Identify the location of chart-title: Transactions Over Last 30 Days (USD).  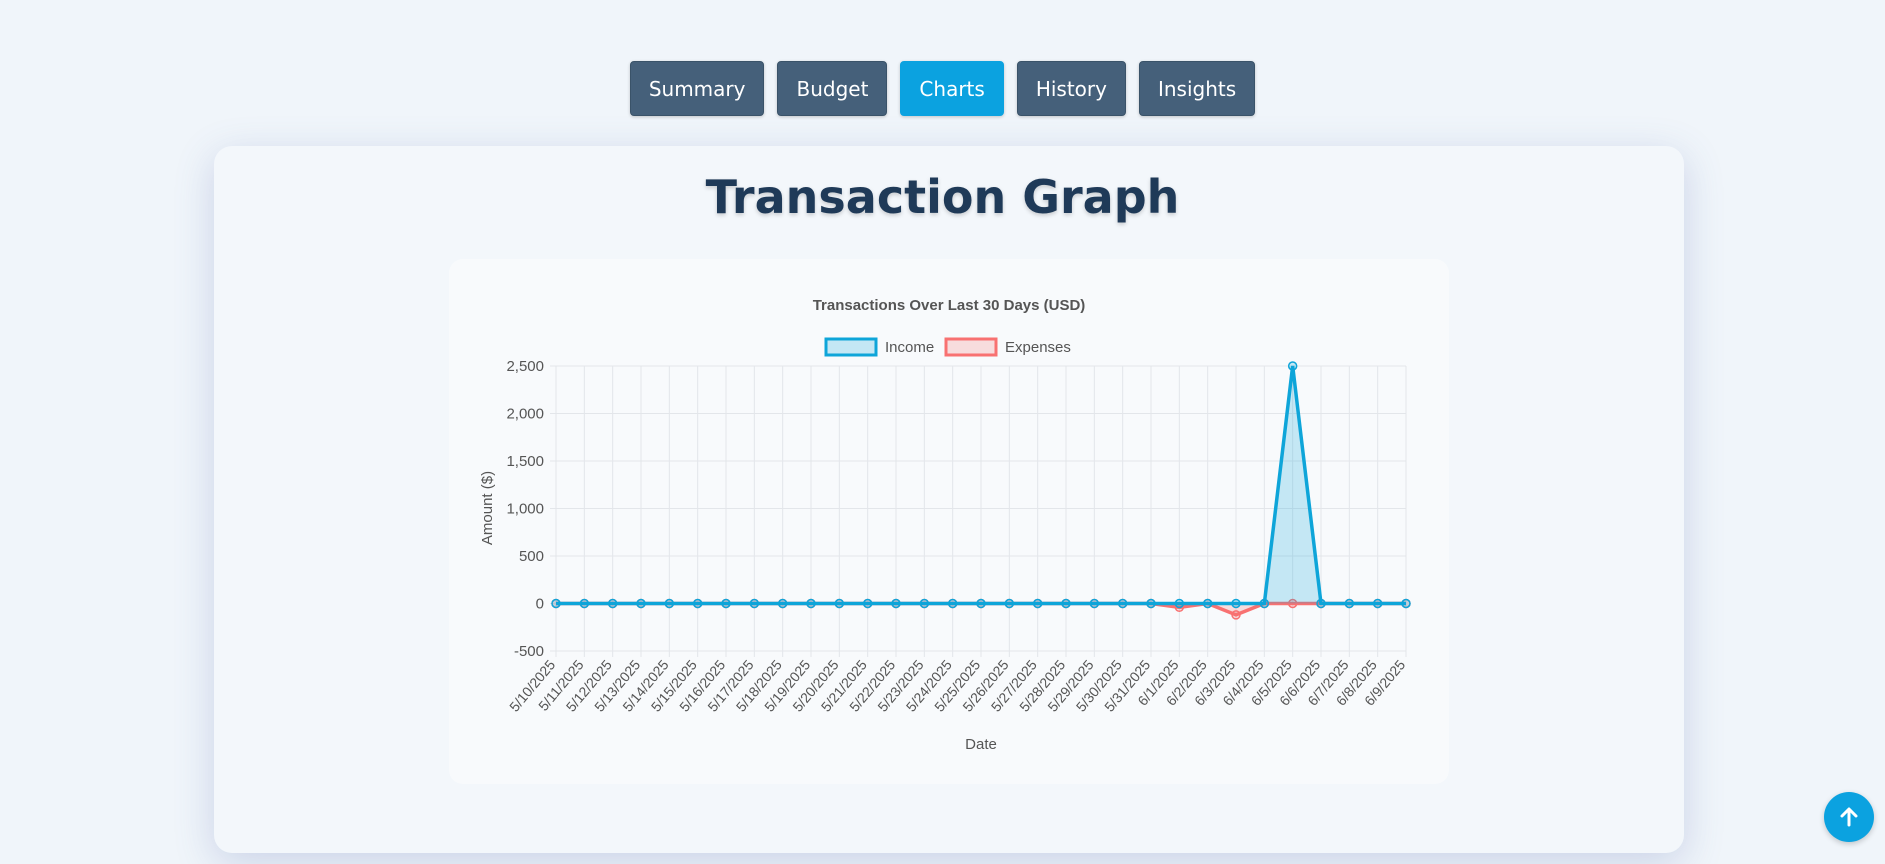
(949, 305).